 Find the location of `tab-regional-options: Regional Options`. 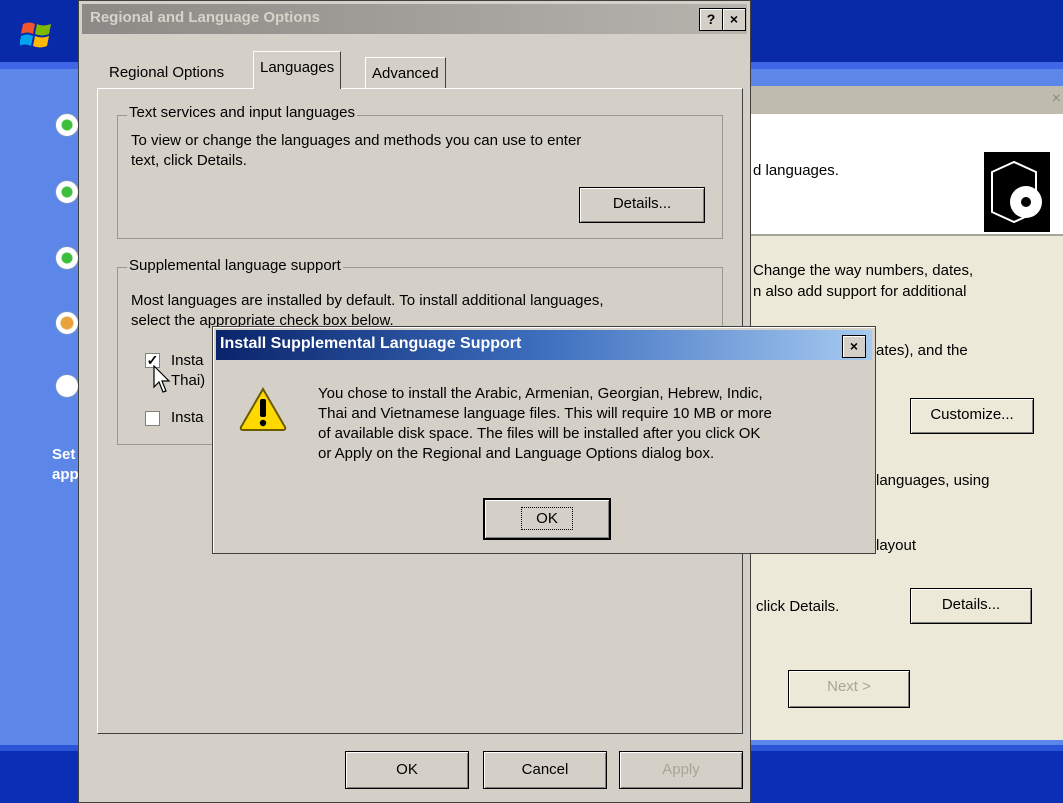

tab-regional-options: Regional Options is located at coordinates (166, 73).